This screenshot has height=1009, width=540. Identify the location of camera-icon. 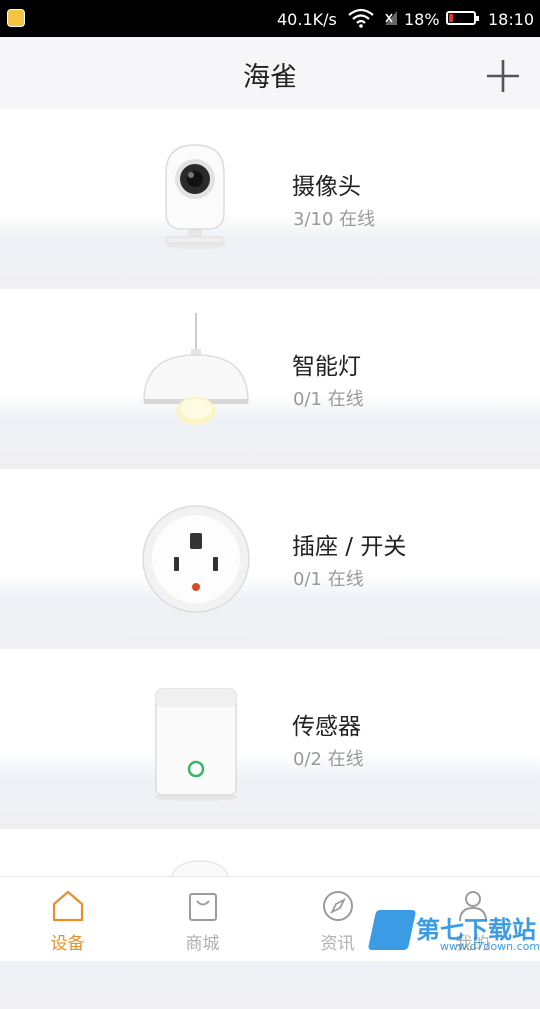
(195, 196).